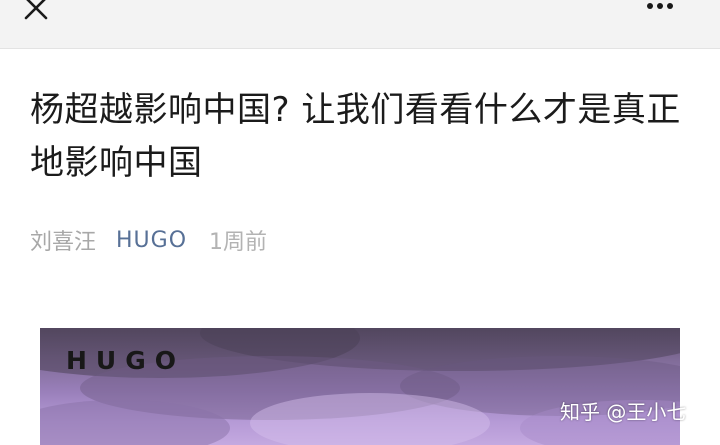 The height and width of the screenshot is (445, 720). Describe the element at coordinates (360, 24) in the screenshot. I see `top-navigation-bar` at that location.